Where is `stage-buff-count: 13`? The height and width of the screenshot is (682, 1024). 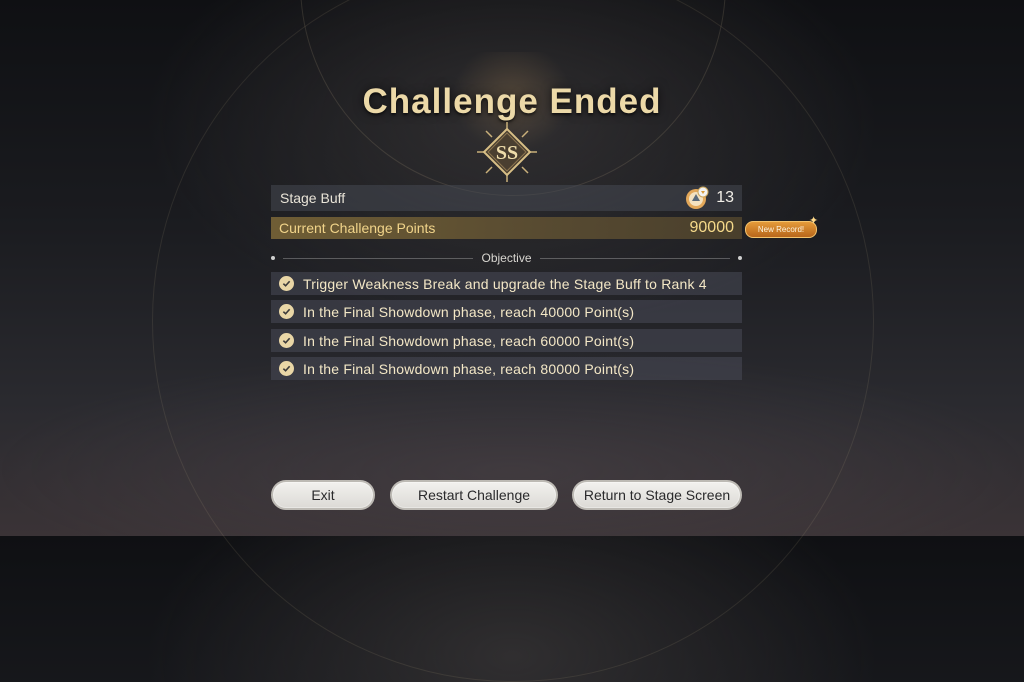 stage-buff-count: 13 is located at coordinates (725, 197).